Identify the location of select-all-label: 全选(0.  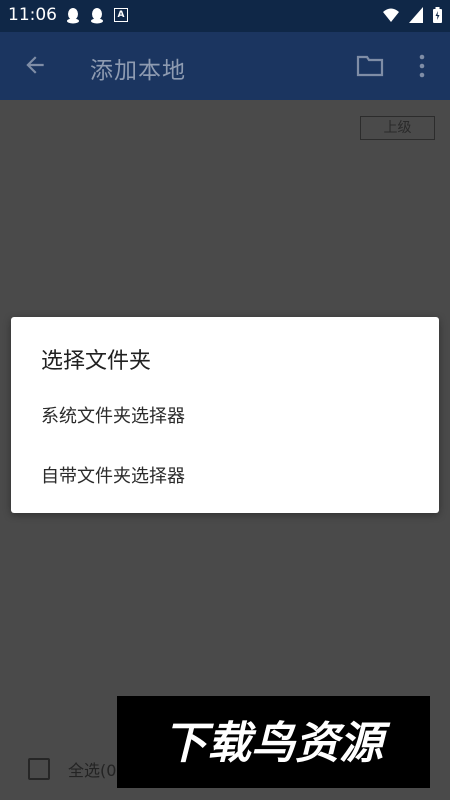
(92, 770).